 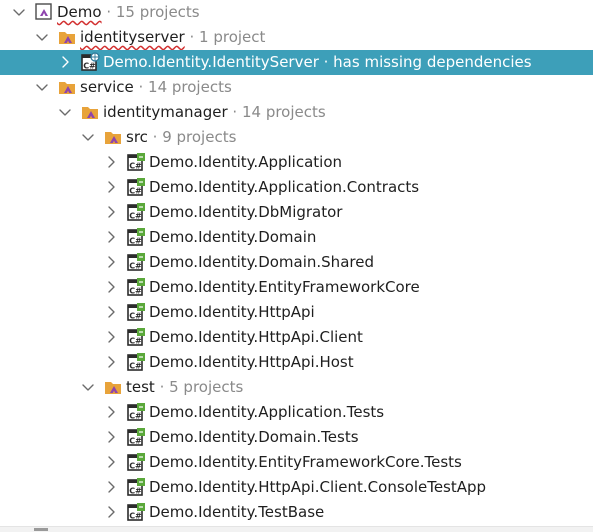 I want to click on tree-row-demo-identity-dbmigrator: C# Demo.Identity.DbMigrator, so click(x=296, y=212).